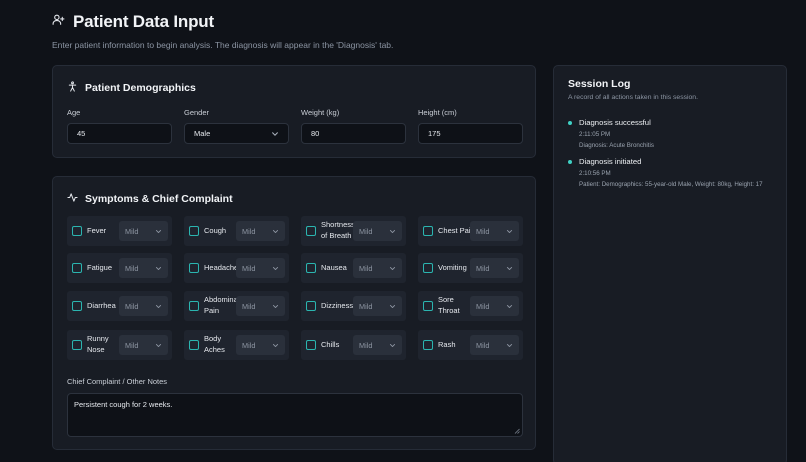  I want to click on symptom-item: Body Aches Mild, so click(236, 345).